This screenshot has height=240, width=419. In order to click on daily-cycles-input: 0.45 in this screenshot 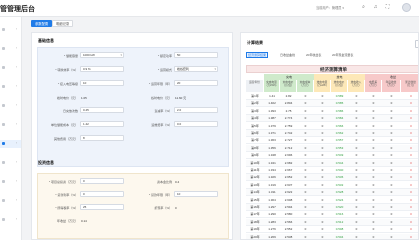, I will do `click(102, 110)`.